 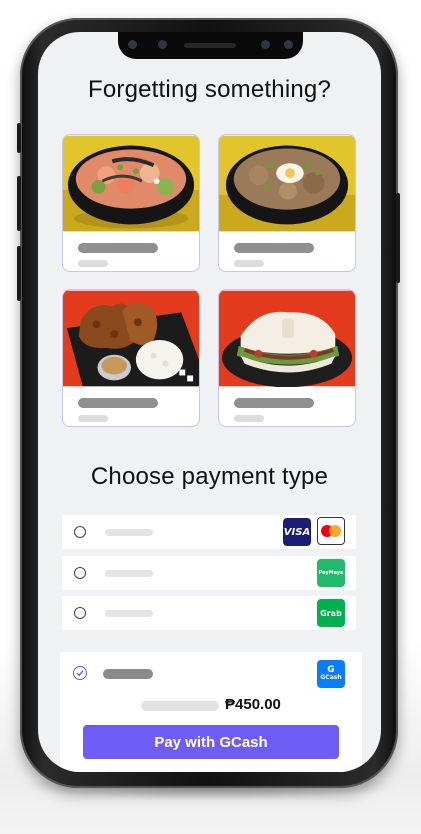 I want to click on payment-option-grab: Grab, so click(x=209, y=613).